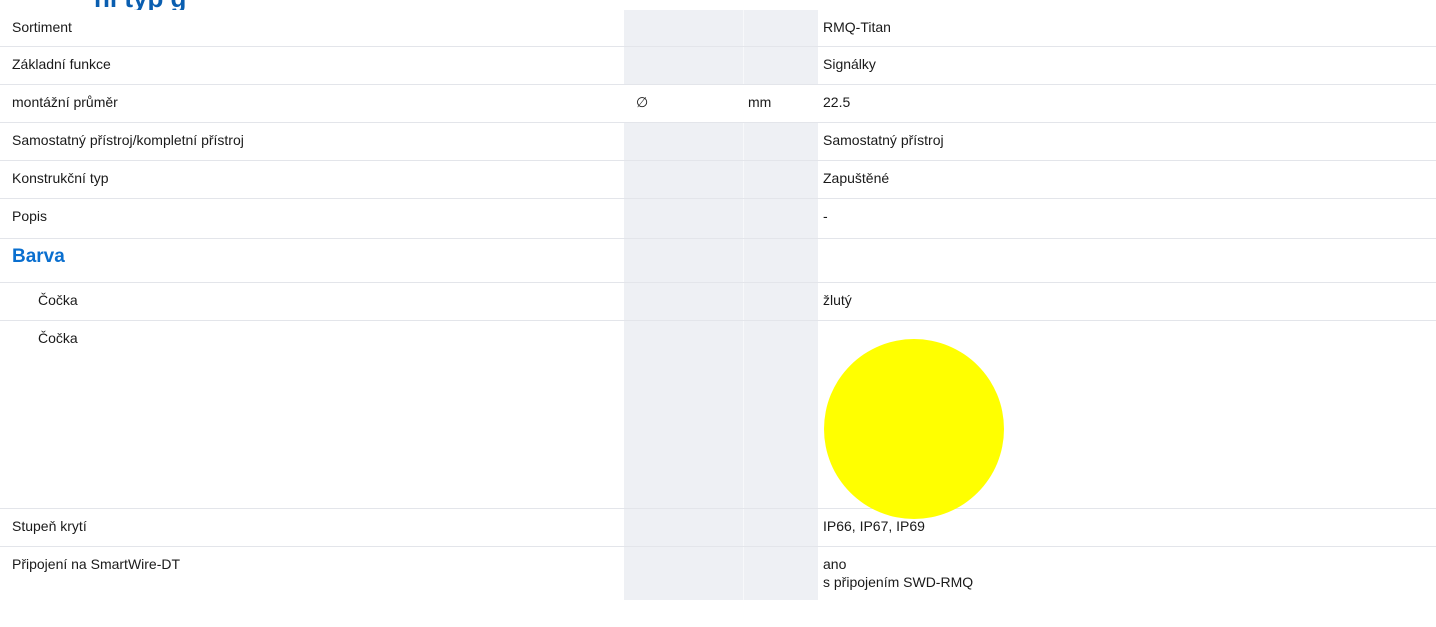 The height and width of the screenshot is (627, 1436). I want to click on table-row-stupen-kryti: Stupeň krytí IP66, IP67, IP69, so click(718, 528).